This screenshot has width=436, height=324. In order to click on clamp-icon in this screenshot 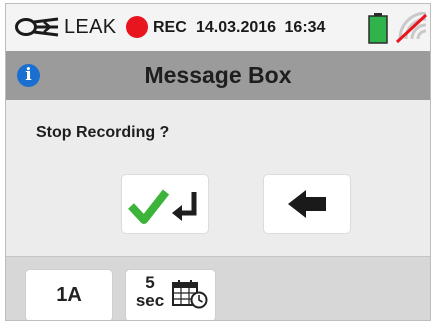, I will do `click(37, 27)`.